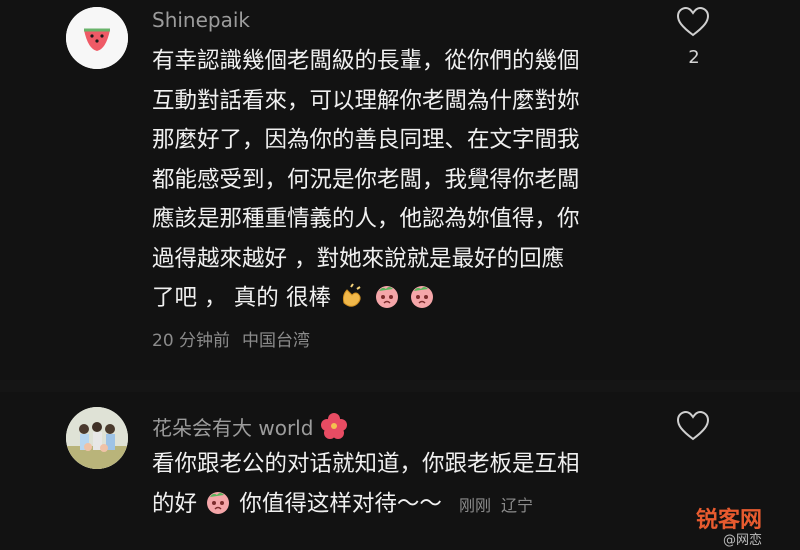 The width and height of the screenshot is (800, 550). I want to click on timestamp: 刚刚, so click(475, 505).